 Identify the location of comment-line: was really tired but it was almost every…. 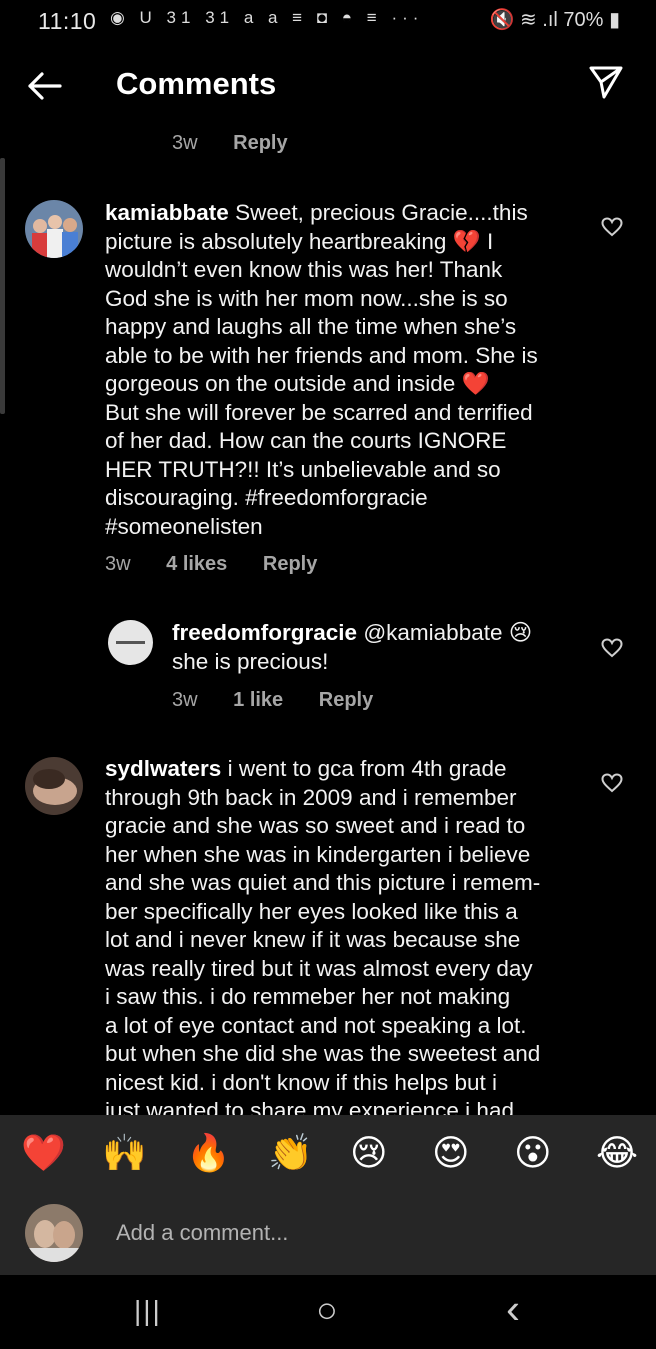
(319, 968).